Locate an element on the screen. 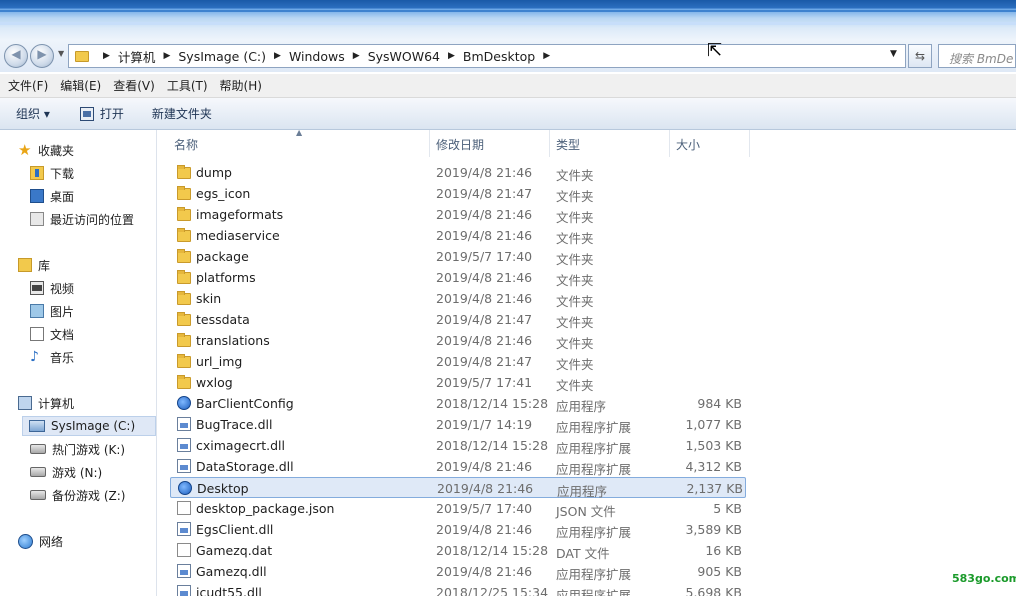 The image size is (1016, 596). sidebar-item-label: 网络 is located at coordinates (51, 541).